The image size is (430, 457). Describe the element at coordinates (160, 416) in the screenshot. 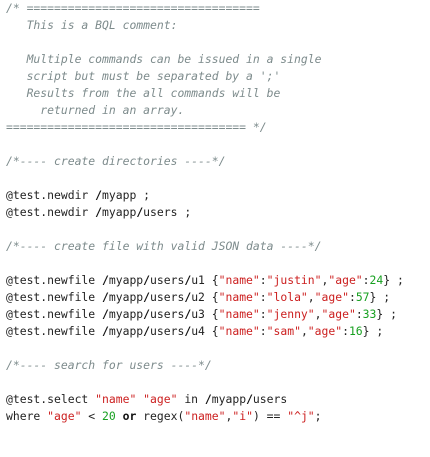

I see `code-token-plain: regex(` at that location.